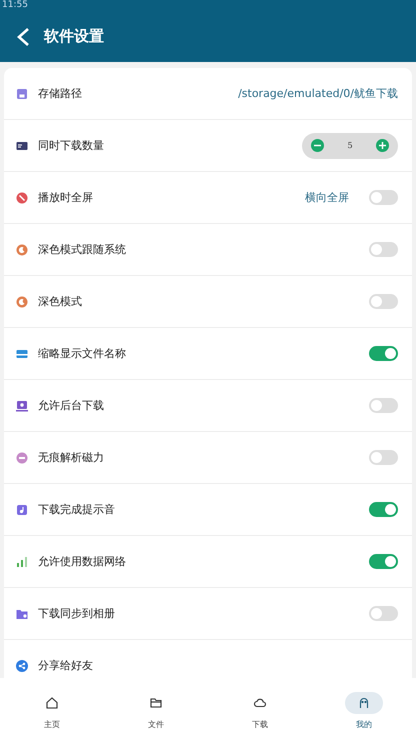 This screenshot has width=416, height=750. What do you see at coordinates (22, 562) in the screenshot?
I see `signal-icon` at bounding box center [22, 562].